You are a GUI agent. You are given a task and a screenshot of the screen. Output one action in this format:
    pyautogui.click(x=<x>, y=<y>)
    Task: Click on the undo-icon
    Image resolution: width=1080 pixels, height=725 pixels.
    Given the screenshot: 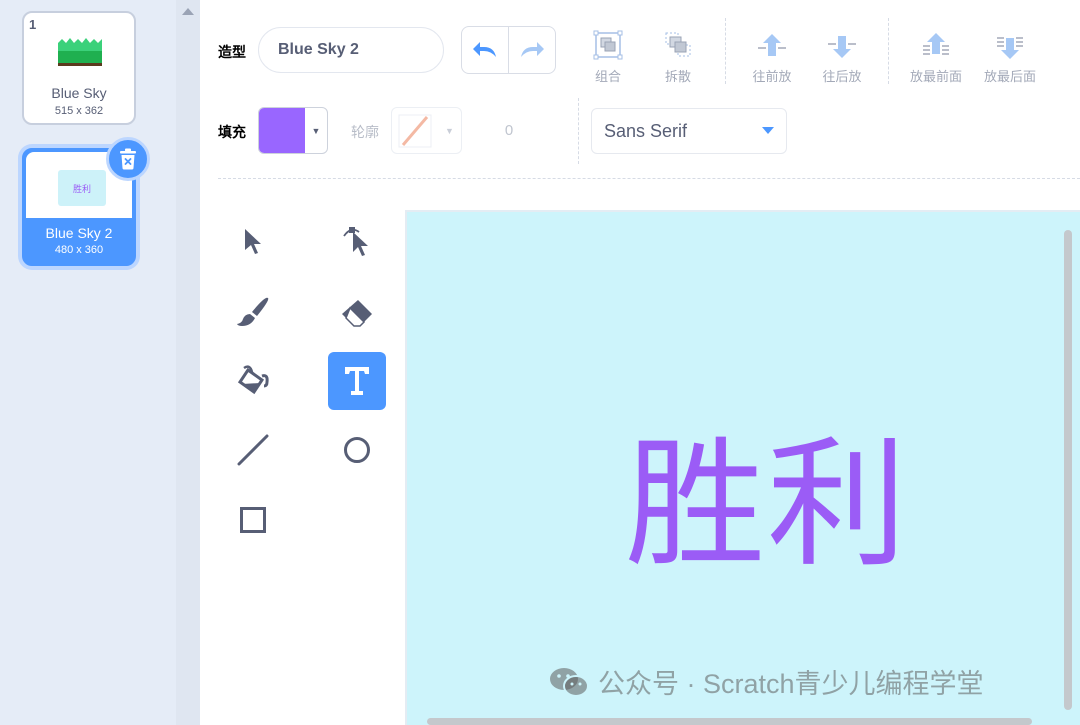 What is the action you would take?
    pyautogui.click(x=484, y=49)
    